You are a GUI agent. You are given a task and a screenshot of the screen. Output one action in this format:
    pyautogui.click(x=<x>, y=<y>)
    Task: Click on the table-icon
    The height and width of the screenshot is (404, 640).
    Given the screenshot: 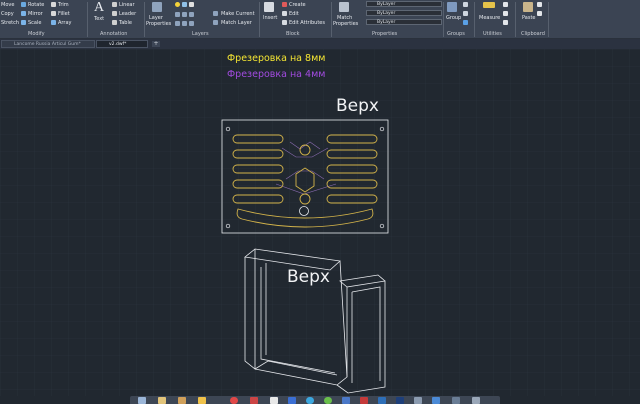 What is the action you would take?
    pyautogui.click(x=114, y=22)
    